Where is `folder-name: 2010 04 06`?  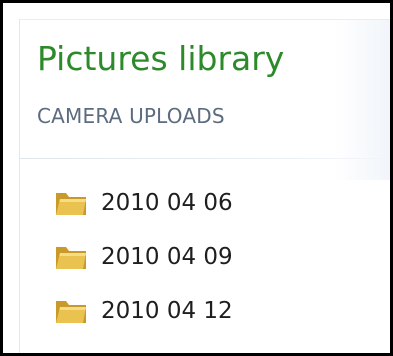
folder-name: 2010 04 06 is located at coordinates (167, 203).